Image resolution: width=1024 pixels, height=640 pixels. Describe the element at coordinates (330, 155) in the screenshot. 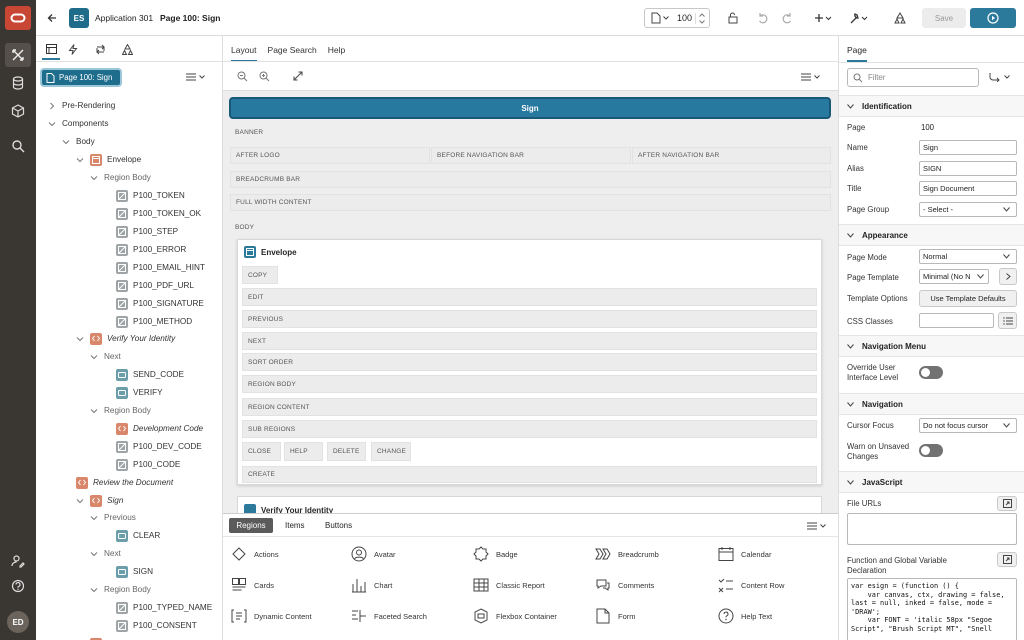

I see `slot-after-logo: AFTER LOGO` at that location.